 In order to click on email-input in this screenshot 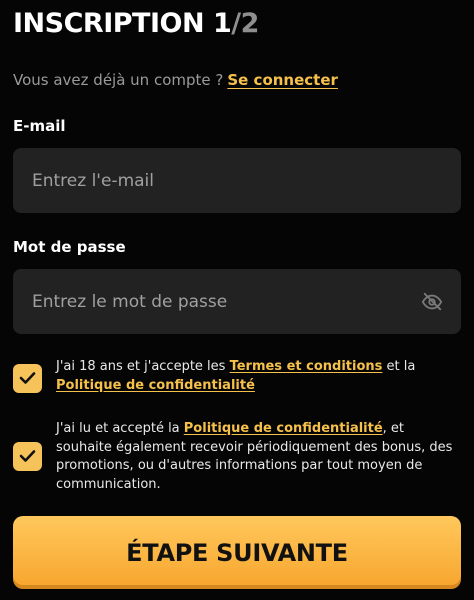, I will do `click(237, 180)`.